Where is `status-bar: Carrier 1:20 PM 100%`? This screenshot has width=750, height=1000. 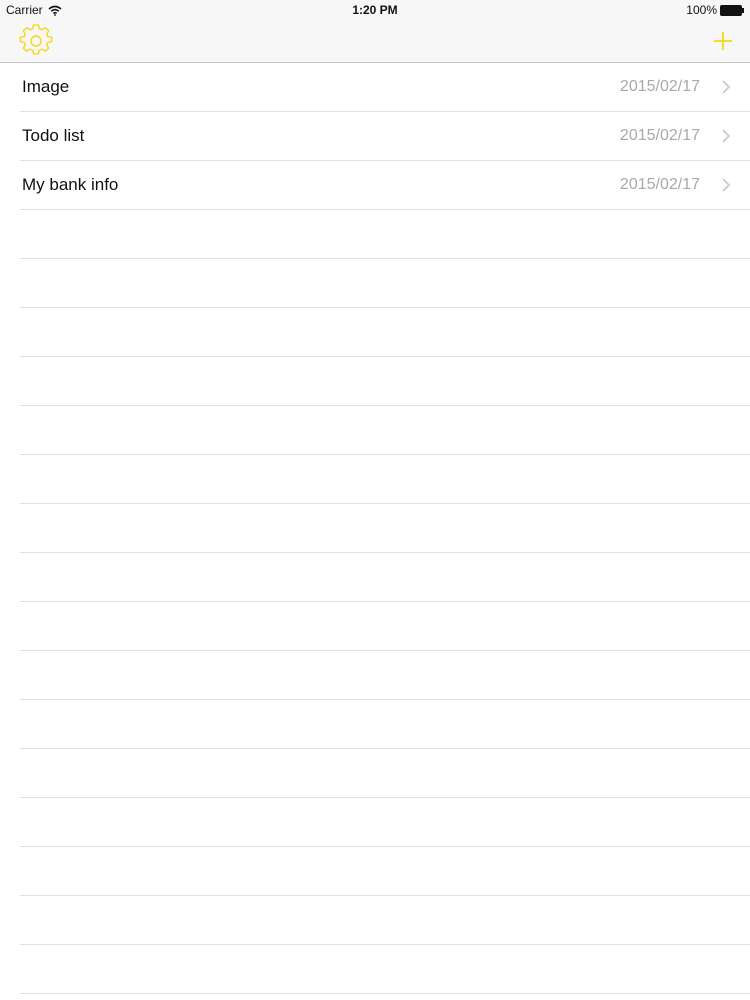 status-bar: Carrier 1:20 PM 100% is located at coordinates (375, 10).